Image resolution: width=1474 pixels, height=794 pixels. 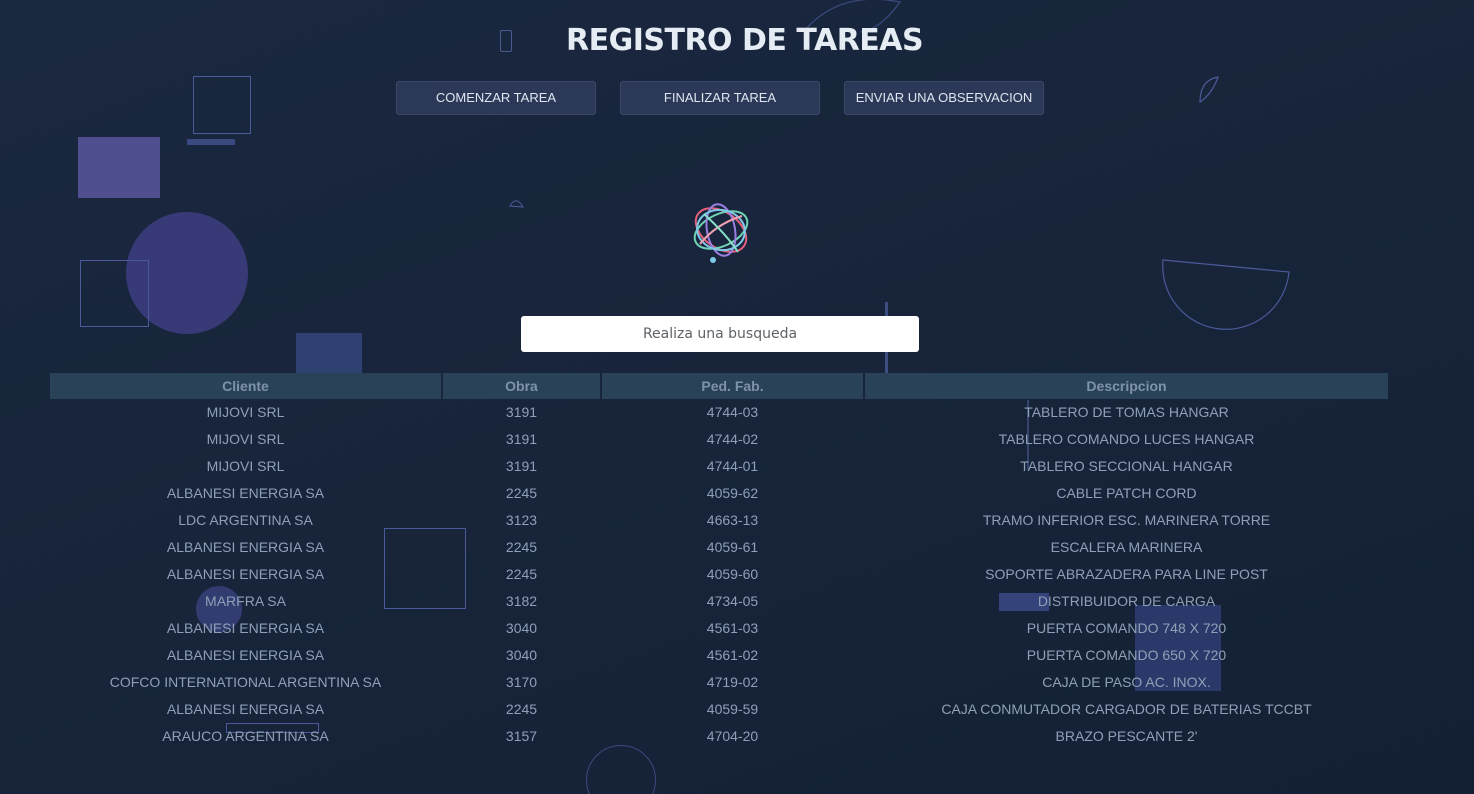 What do you see at coordinates (1126, 655) in the screenshot?
I see `cell-descripcion: PUERTA COMANDO 650 X 720` at bounding box center [1126, 655].